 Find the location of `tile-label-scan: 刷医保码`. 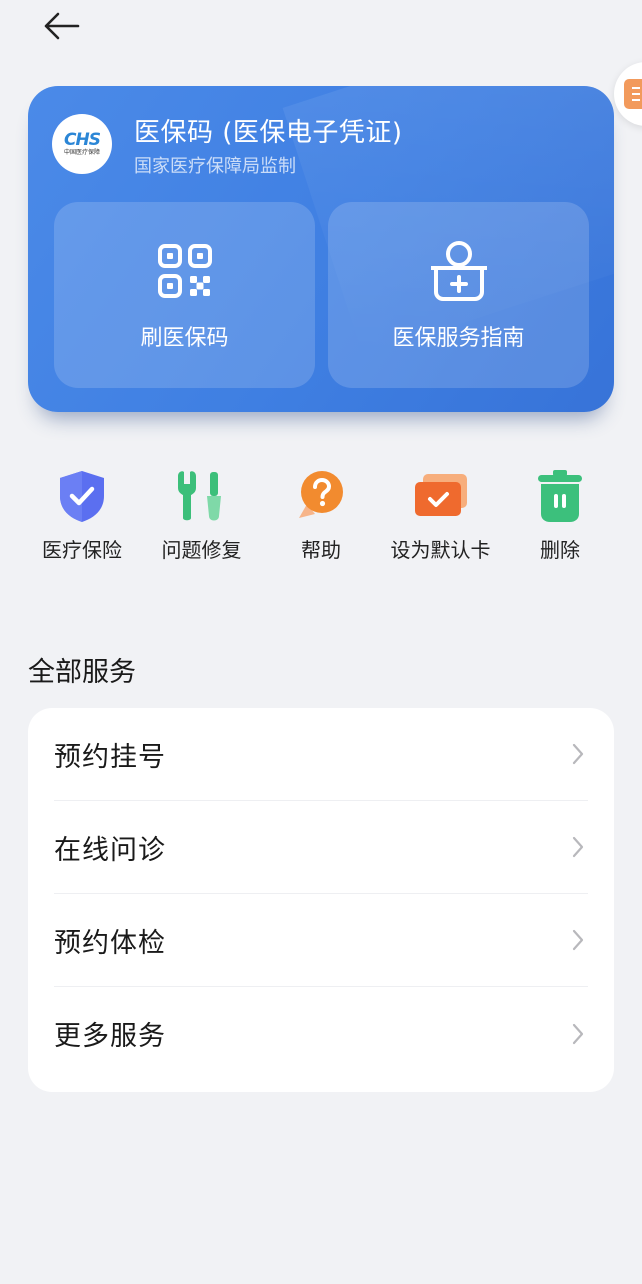

tile-label-scan: 刷医保码 is located at coordinates (184, 338).